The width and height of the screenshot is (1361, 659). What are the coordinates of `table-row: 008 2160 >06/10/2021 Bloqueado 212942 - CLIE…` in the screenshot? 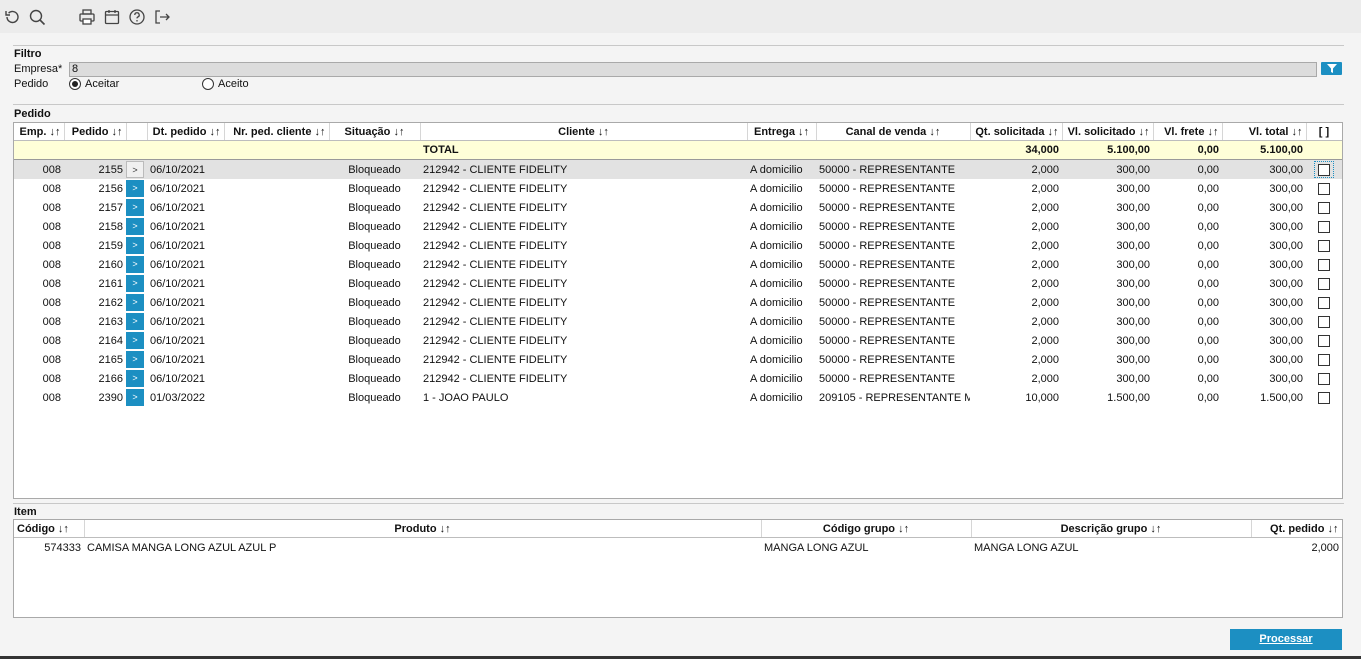 It's located at (678, 264).